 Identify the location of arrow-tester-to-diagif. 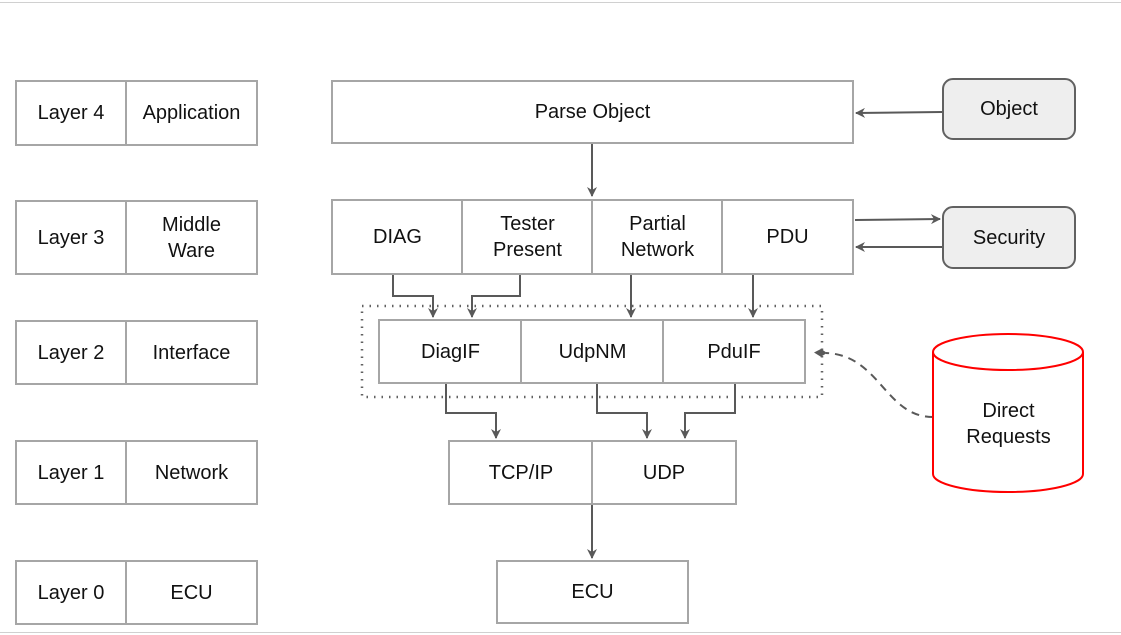
(494, 296).